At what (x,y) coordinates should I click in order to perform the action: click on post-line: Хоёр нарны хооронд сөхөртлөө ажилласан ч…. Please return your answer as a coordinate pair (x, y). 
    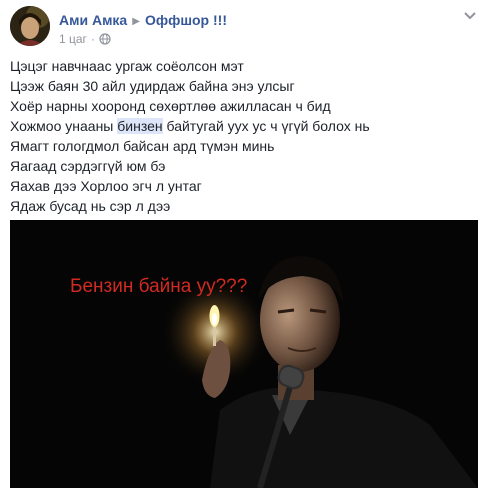
    Looking at the image, I should click on (170, 106).